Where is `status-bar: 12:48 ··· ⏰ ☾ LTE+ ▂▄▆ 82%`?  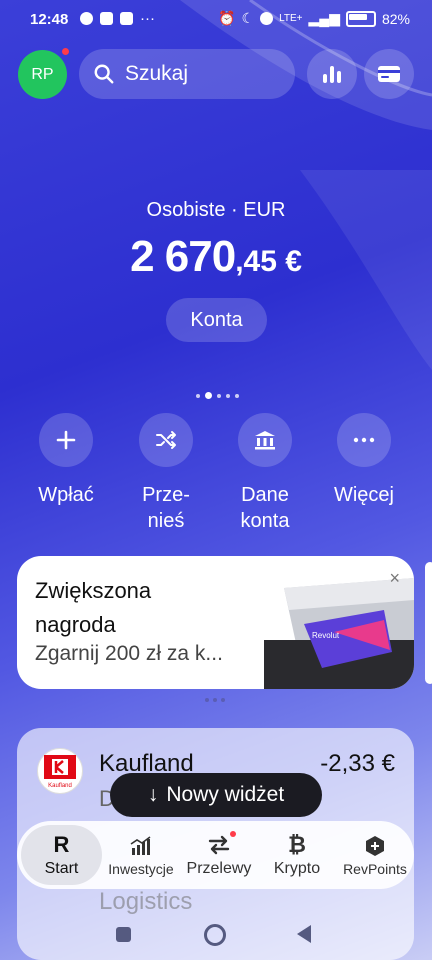 status-bar: 12:48 ··· ⏰ ☾ LTE+ ▂▄▆ 82% is located at coordinates (216, 20).